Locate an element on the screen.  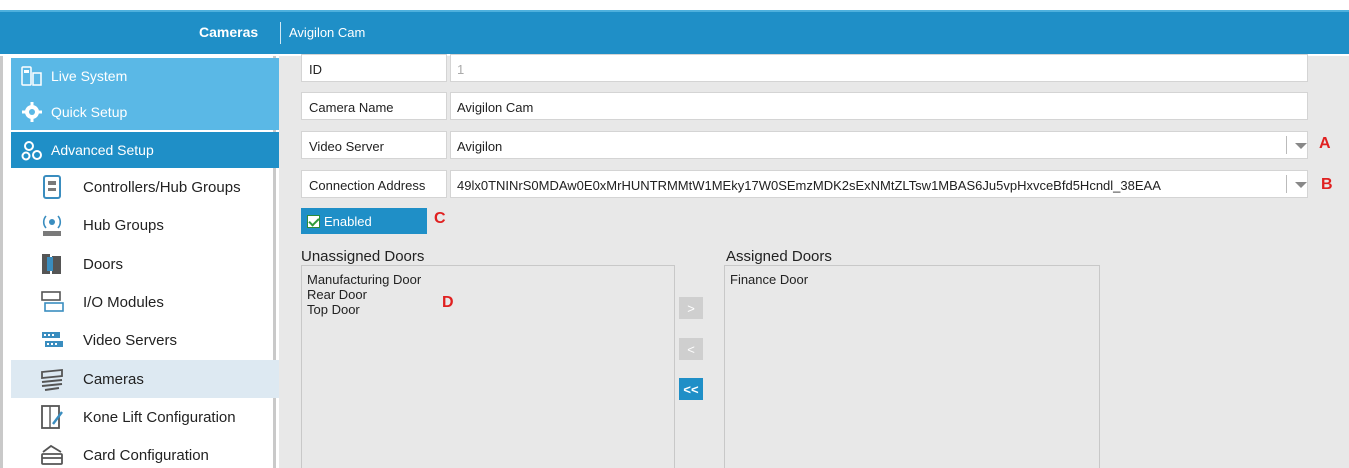
marker-a: A is located at coordinates (1325, 143).